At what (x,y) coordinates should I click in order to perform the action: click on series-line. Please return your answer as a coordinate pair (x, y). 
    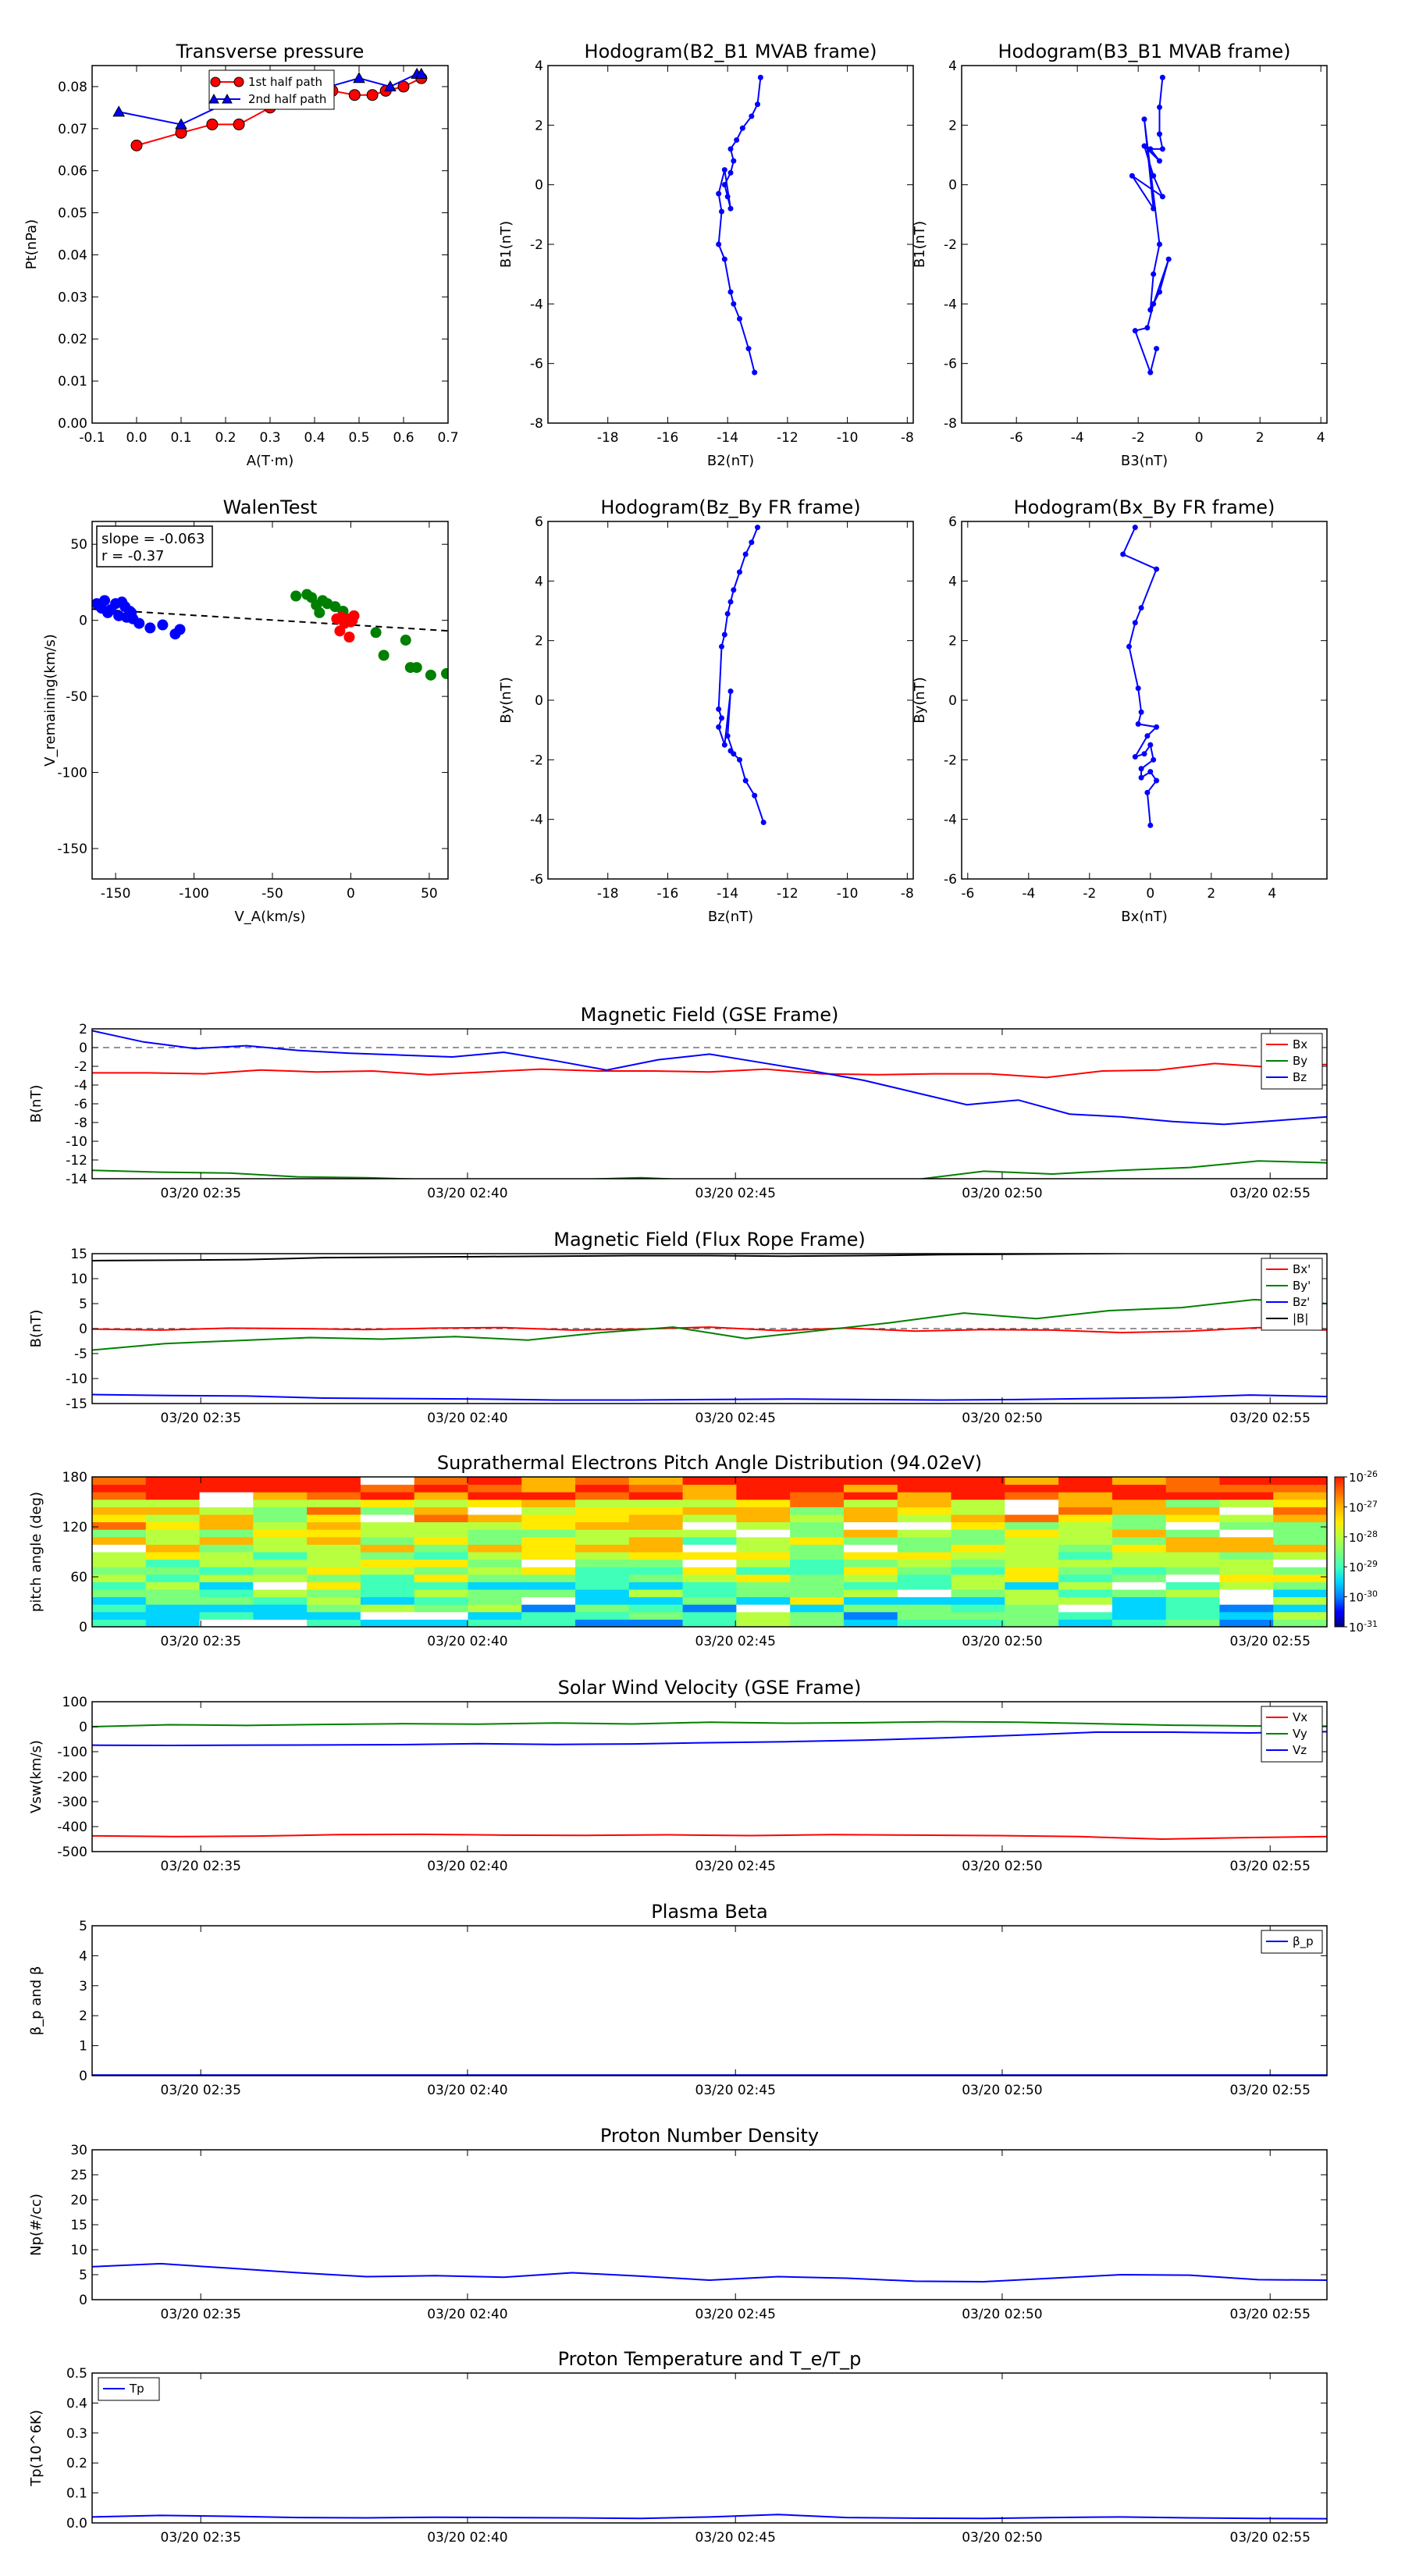
    Looking at the image, I should click on (740, 225).